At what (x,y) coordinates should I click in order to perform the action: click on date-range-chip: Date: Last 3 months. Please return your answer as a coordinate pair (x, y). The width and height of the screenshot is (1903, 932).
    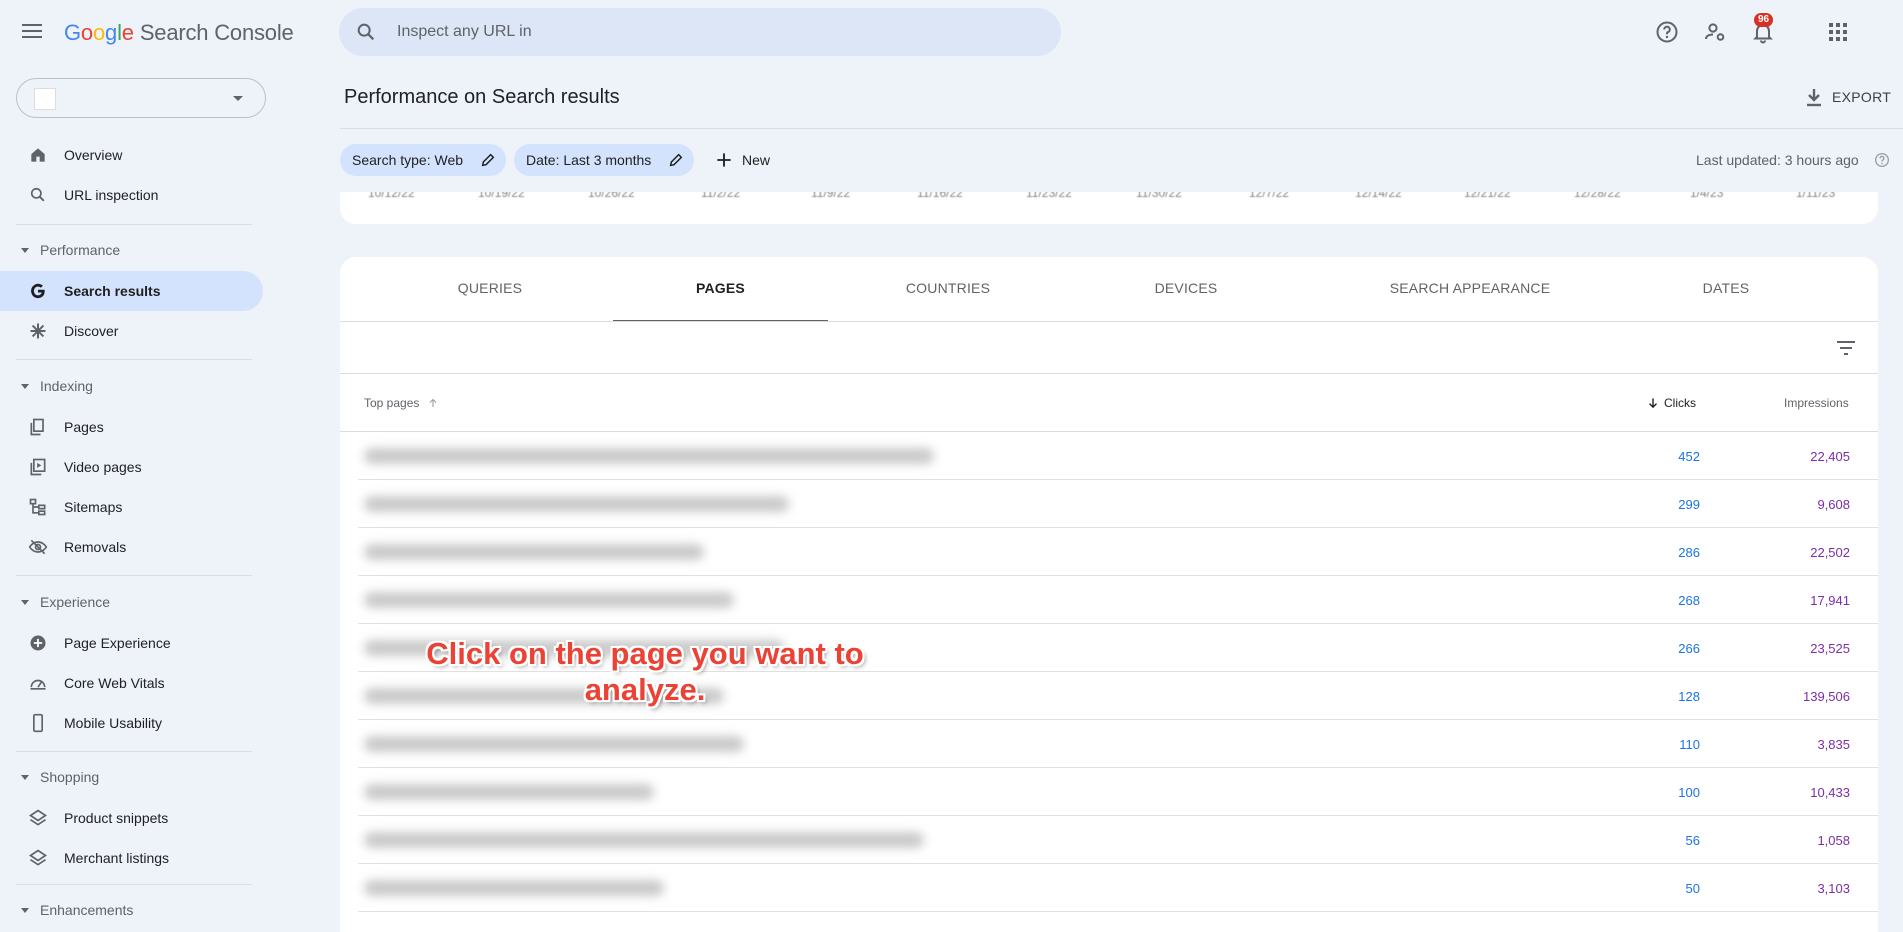
    Looking at the image, I should click on (604, 160).